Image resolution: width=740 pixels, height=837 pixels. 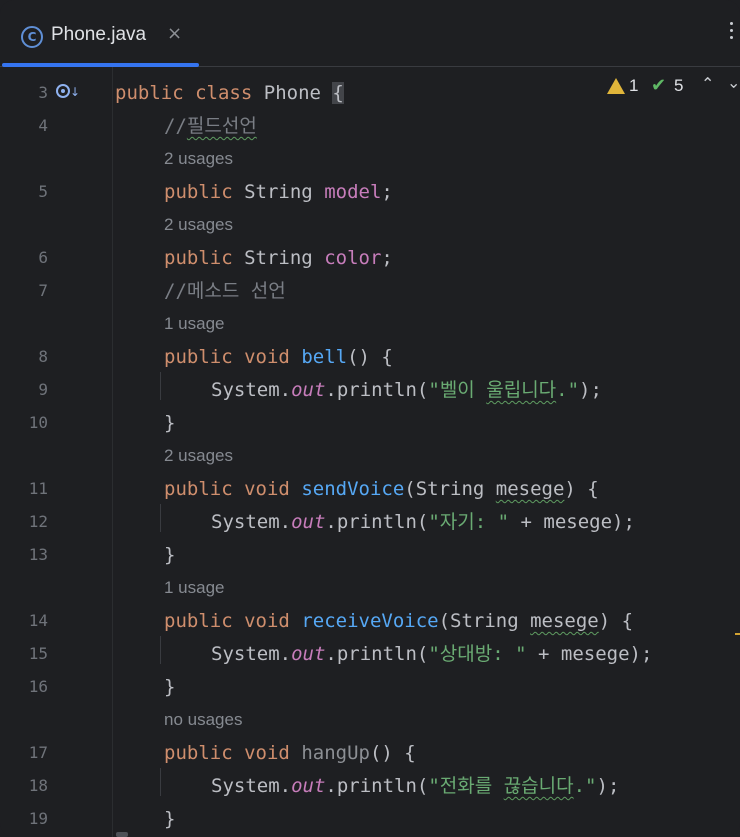 I want to click on code-line: 15 System.out.println("상대방: " + mesege);, so click(x=370, y=654).